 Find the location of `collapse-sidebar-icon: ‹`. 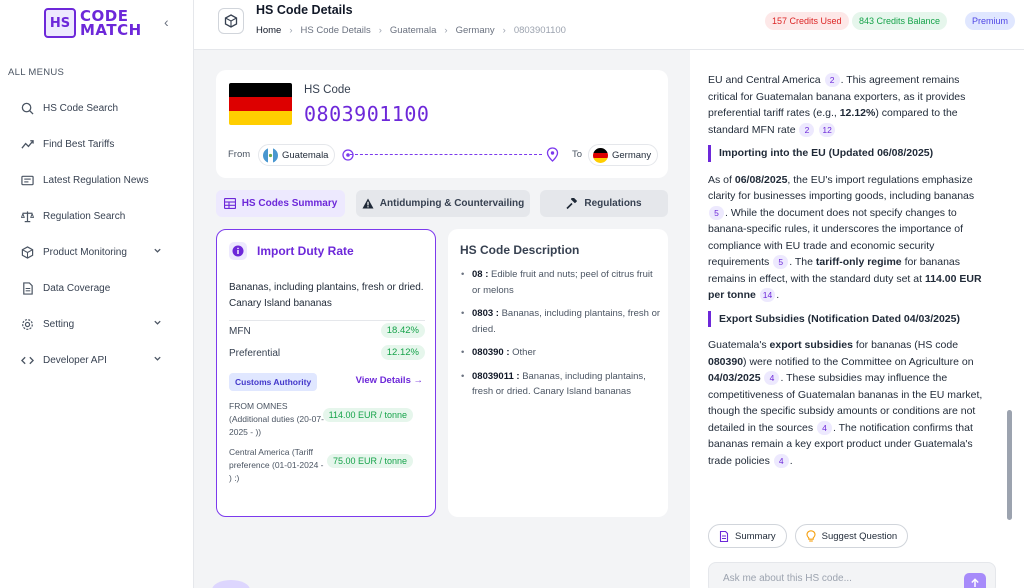

collapse-sidebar-icon: ‹ is located at coordinates (166, 22).